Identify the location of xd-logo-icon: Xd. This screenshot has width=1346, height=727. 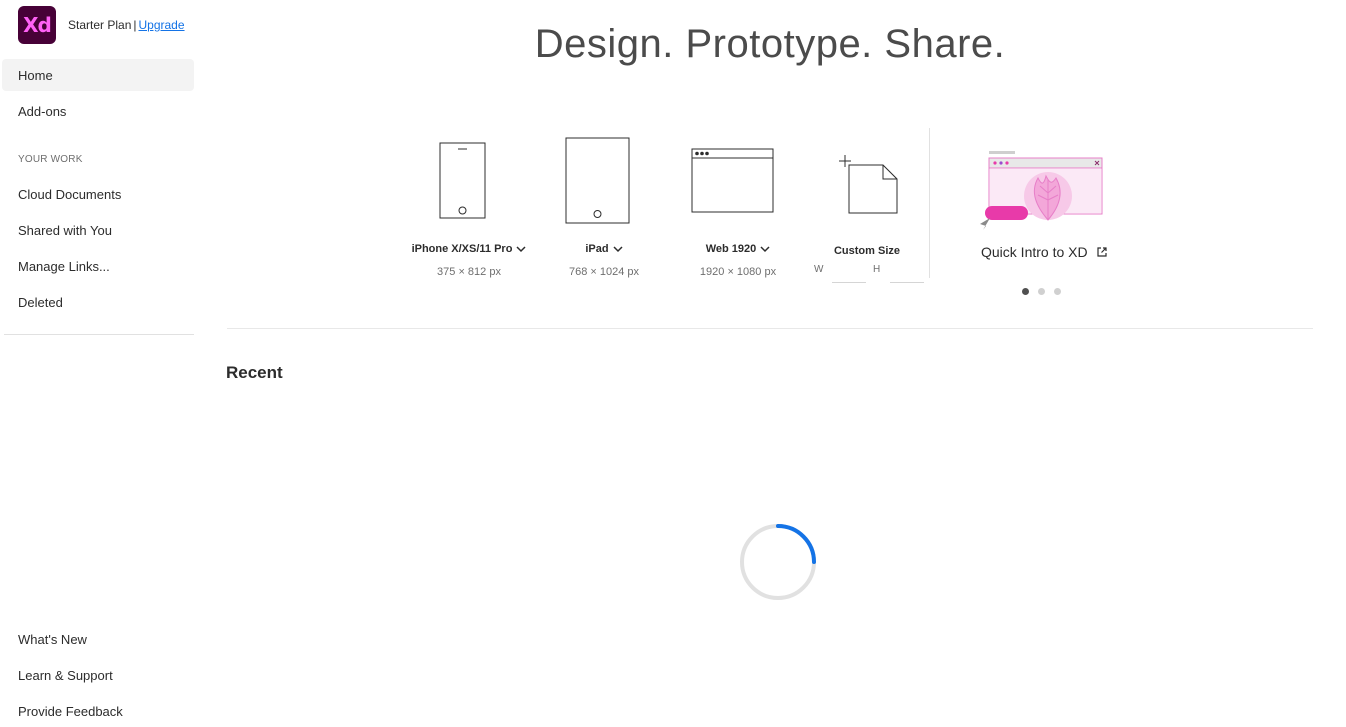
(37, 25).